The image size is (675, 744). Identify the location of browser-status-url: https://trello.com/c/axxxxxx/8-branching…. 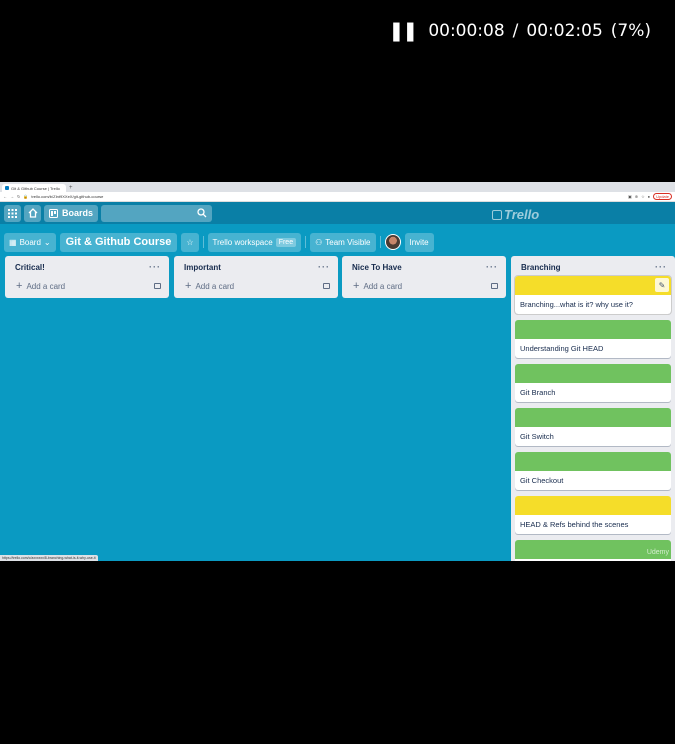
(49, 558).